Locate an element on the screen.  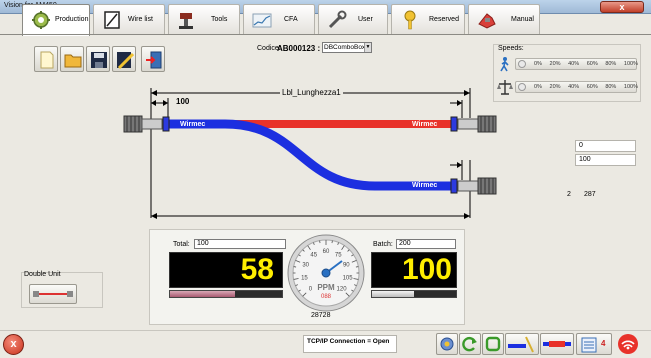
wire-cut-icon is located at coordinates (521, 344).